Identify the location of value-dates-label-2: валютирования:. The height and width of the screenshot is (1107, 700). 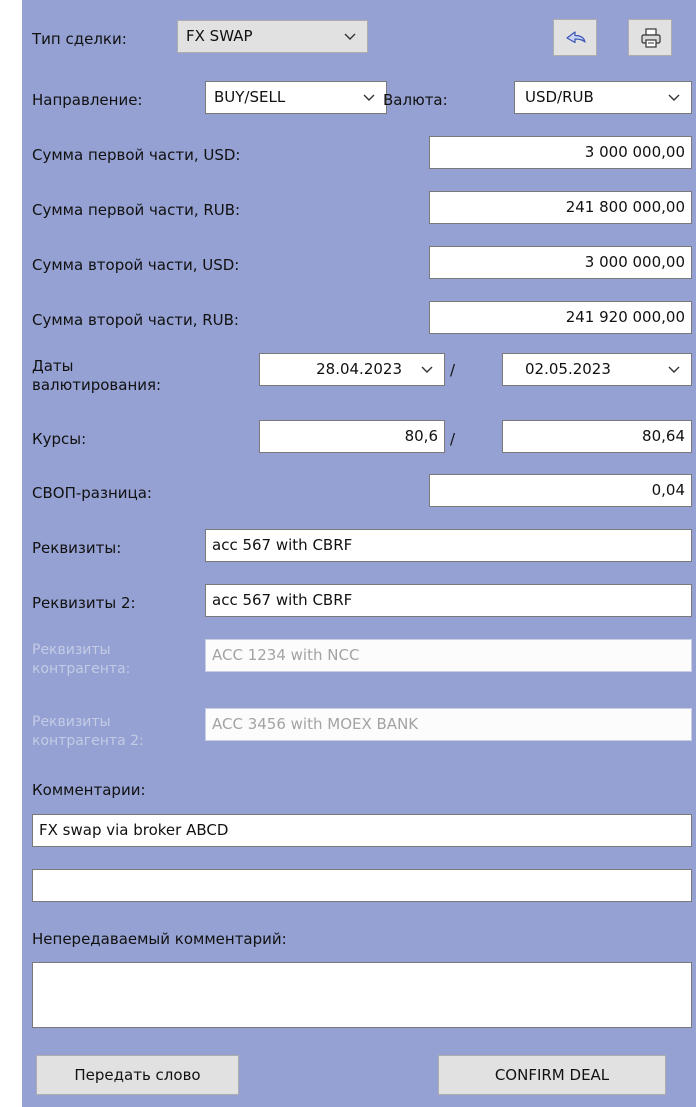
(97, 385).